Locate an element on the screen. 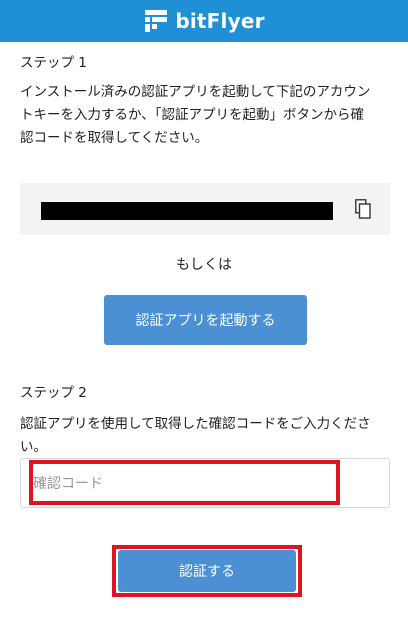  step1-description-line1: インストール済みの認証アプリを起動して下記のアカウン is located at coordinates (195, 92).